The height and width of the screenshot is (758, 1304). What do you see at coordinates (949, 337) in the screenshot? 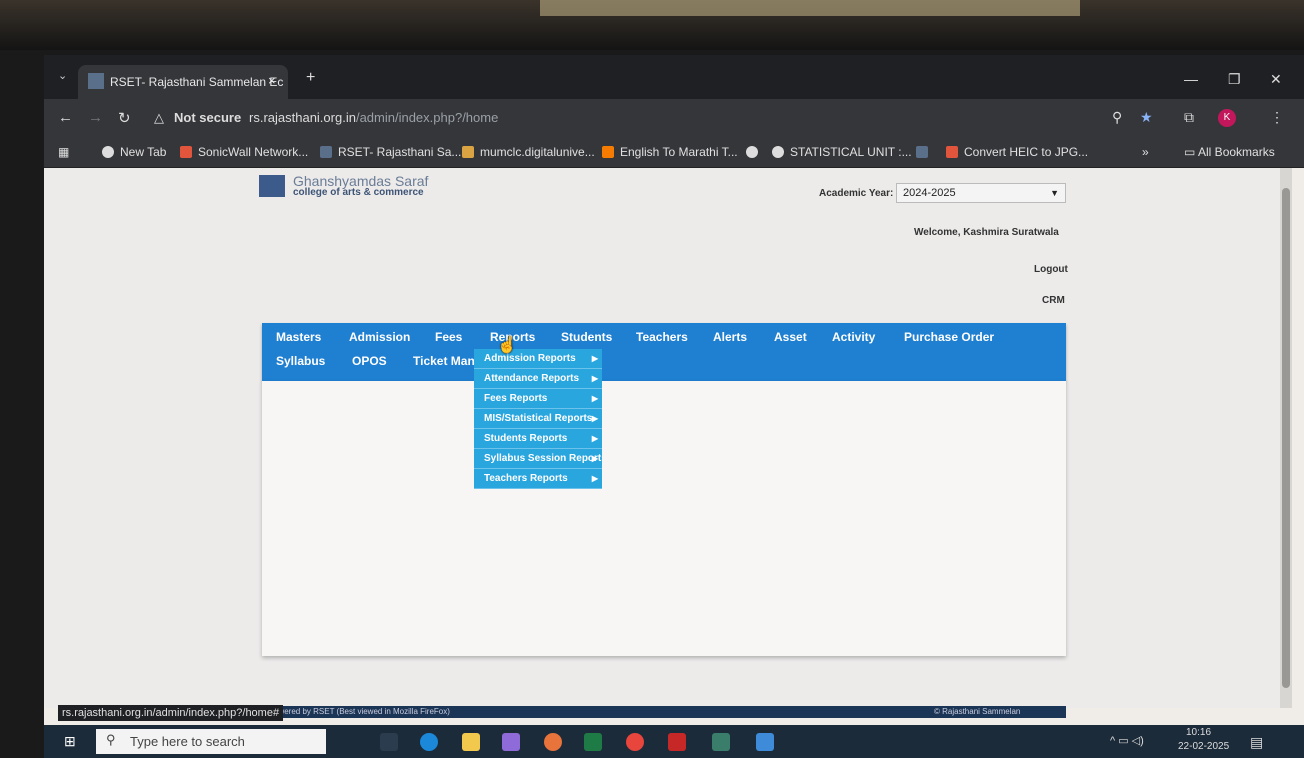
I see `menu-purchase-order: Purchase Order` at bounding box center [949, 337].